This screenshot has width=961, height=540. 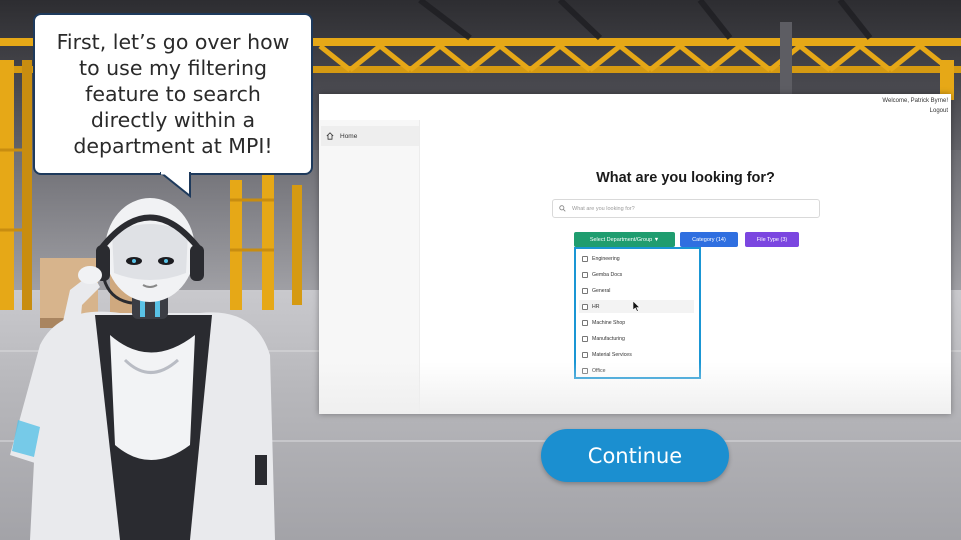 I want to click on logout-link: Logout, so click(x=939, y=111).